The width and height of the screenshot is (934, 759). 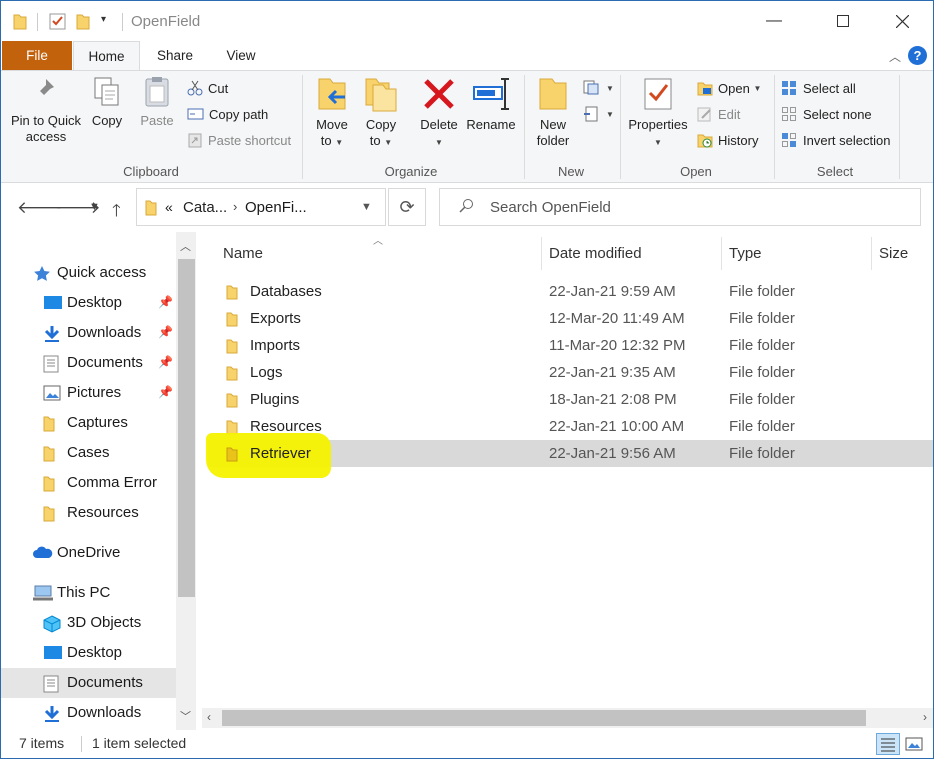 I want to click on invert-selection-icon, so click(x=789, y=139).